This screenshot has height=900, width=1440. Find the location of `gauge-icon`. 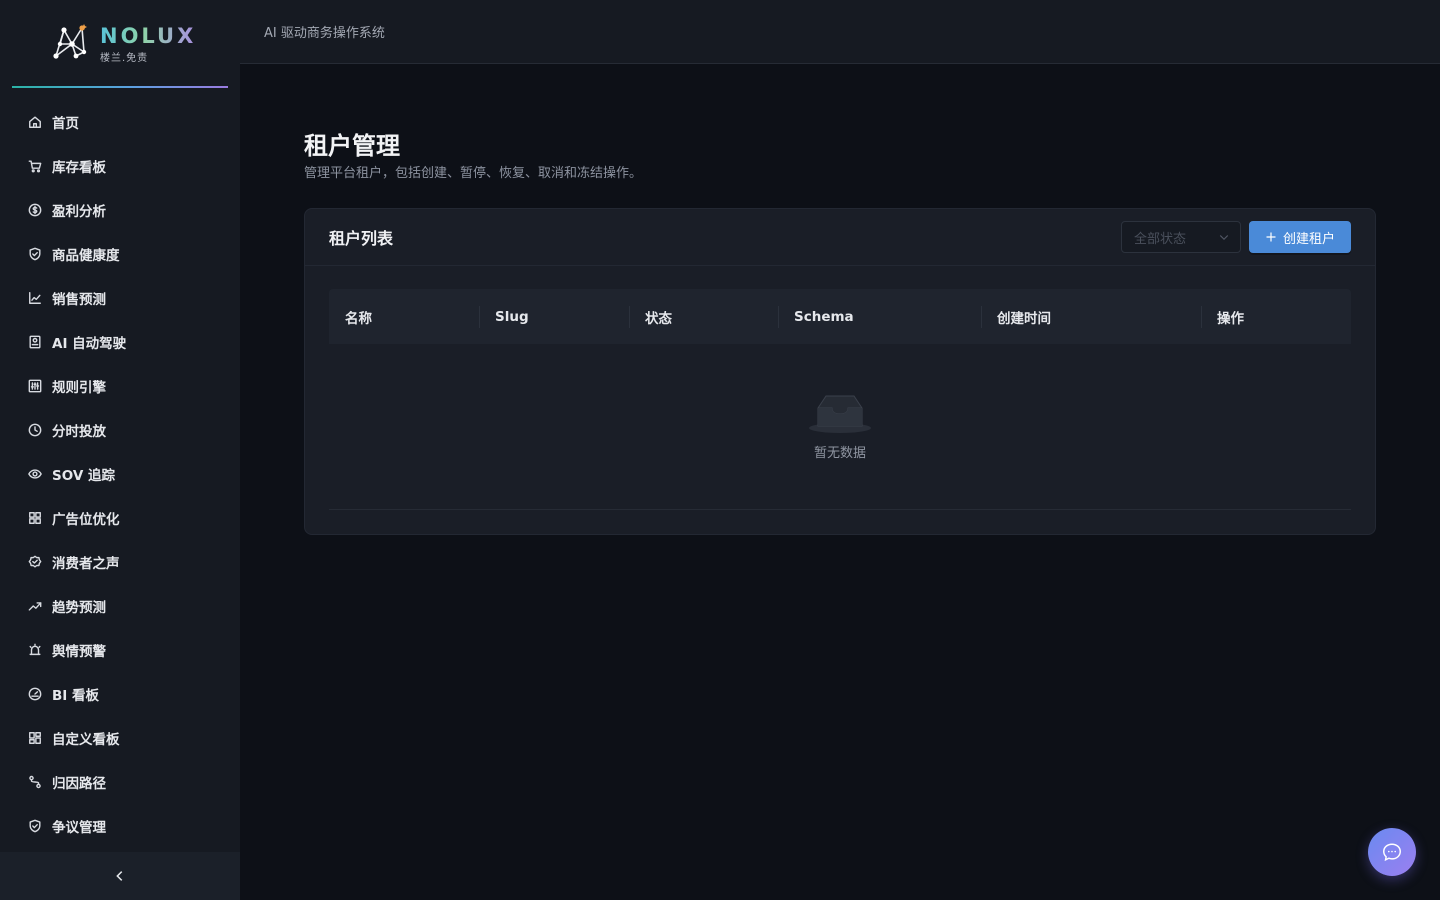

gauge-icon is located at coordinates (35, 694).